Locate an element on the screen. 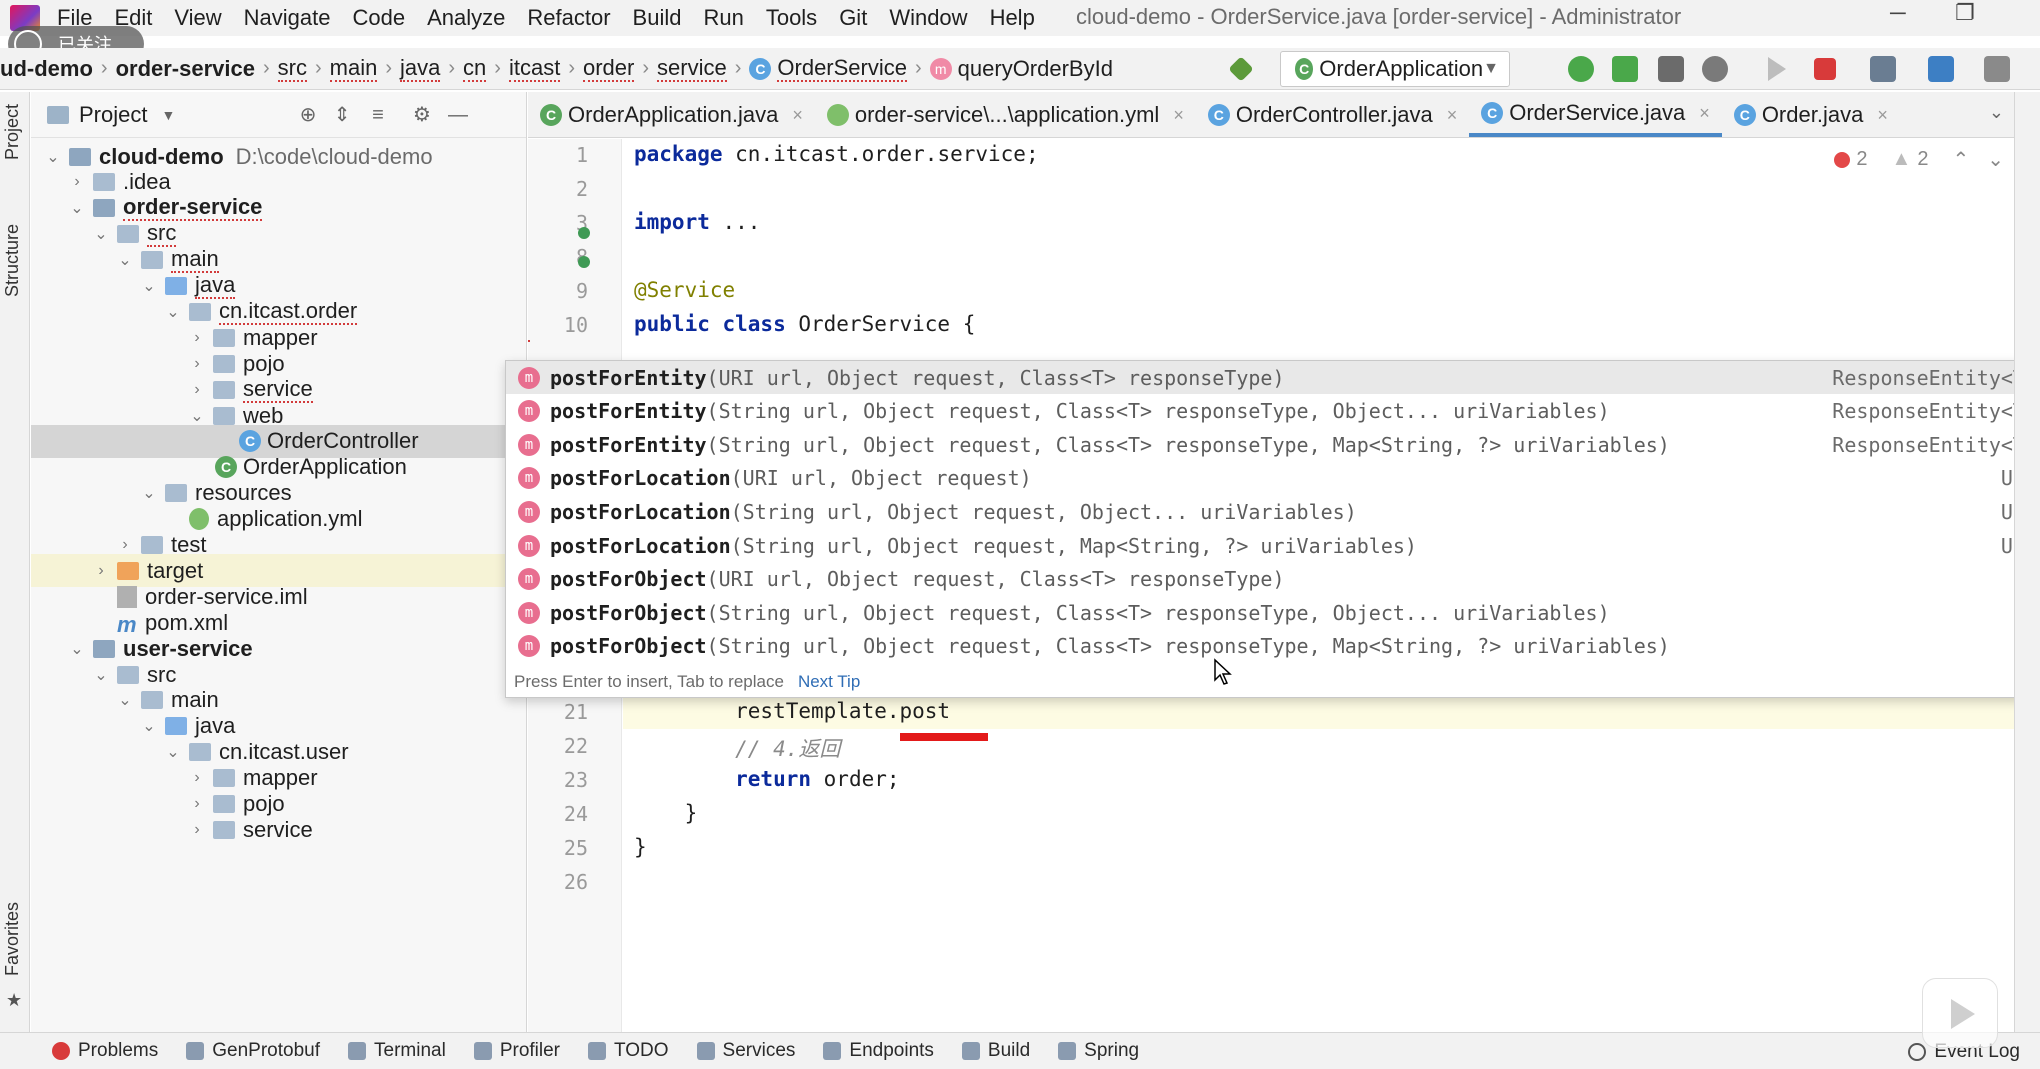  project-structure-icon is located at coordinates (1883, 69).